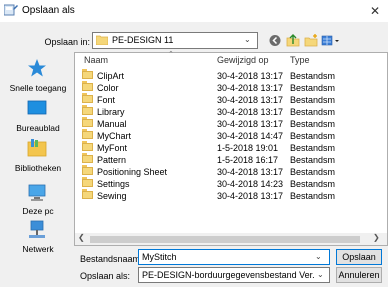 The height and width of the screenshot is (287, 388). I want to click on window-title: Opslaan als, so click(48, 10).